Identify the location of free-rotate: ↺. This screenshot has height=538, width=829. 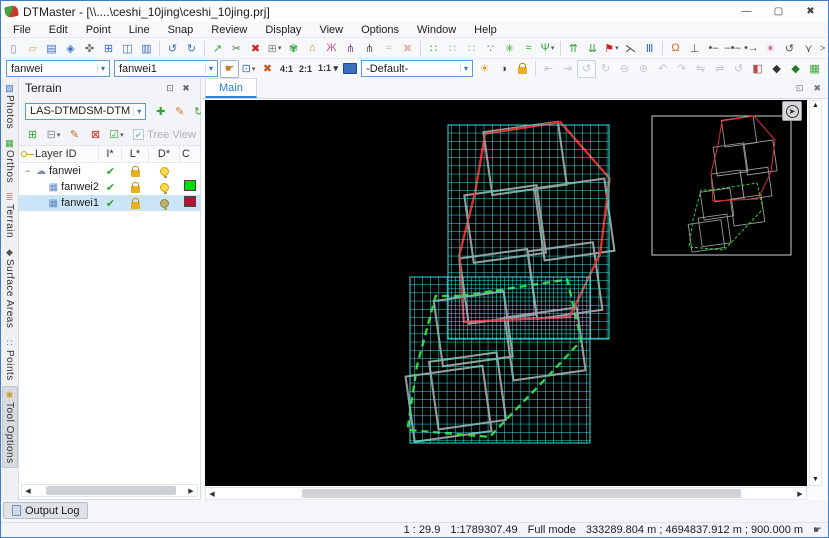
(587, 68).